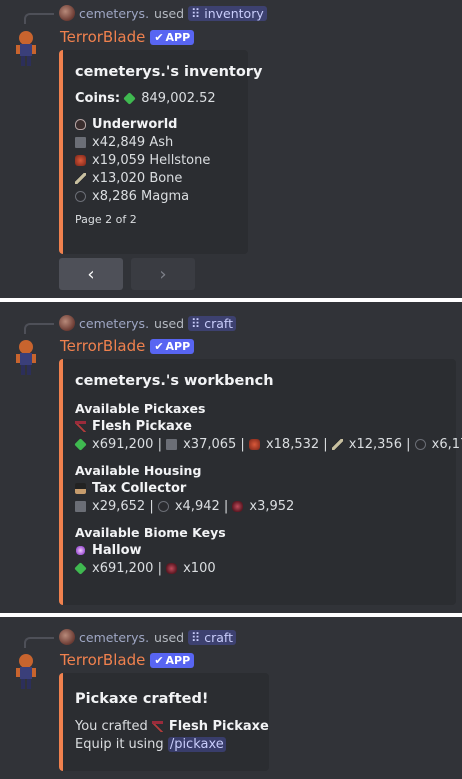 The height and width of the screenshot is (779, 462). I want to click on craft-item: Tax Collector, so click(258, 488).